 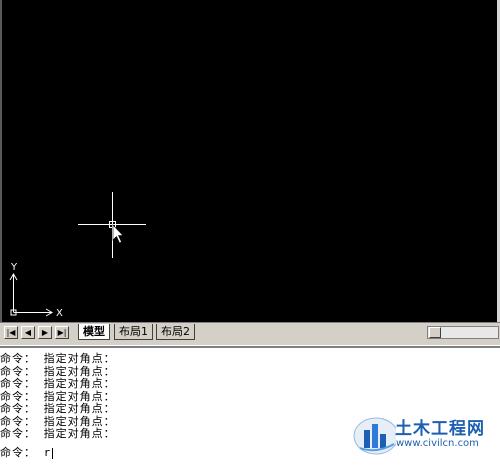 What do you see at coordinates (374, 436) in the screenshot?
I see `watermark-logo-icon` at bounding box center [374, 436].